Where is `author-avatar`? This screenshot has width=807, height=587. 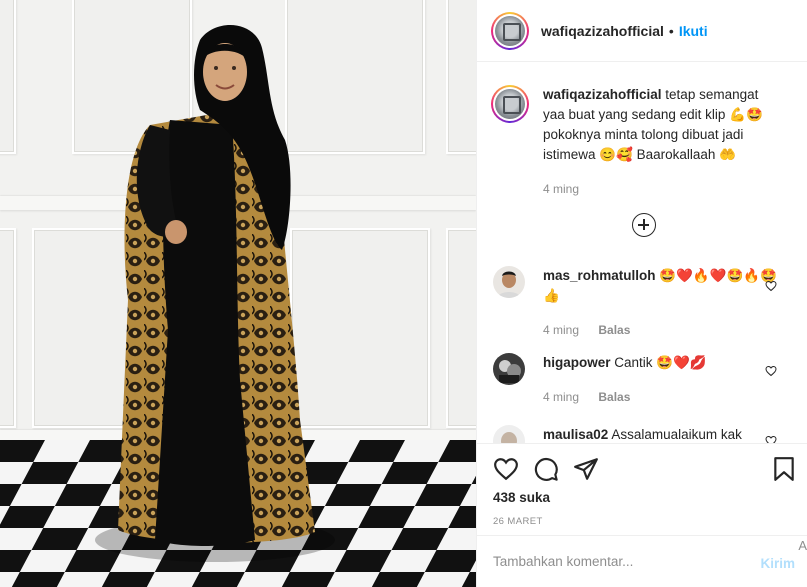 author-avatar is located at coordinates (510, 30).